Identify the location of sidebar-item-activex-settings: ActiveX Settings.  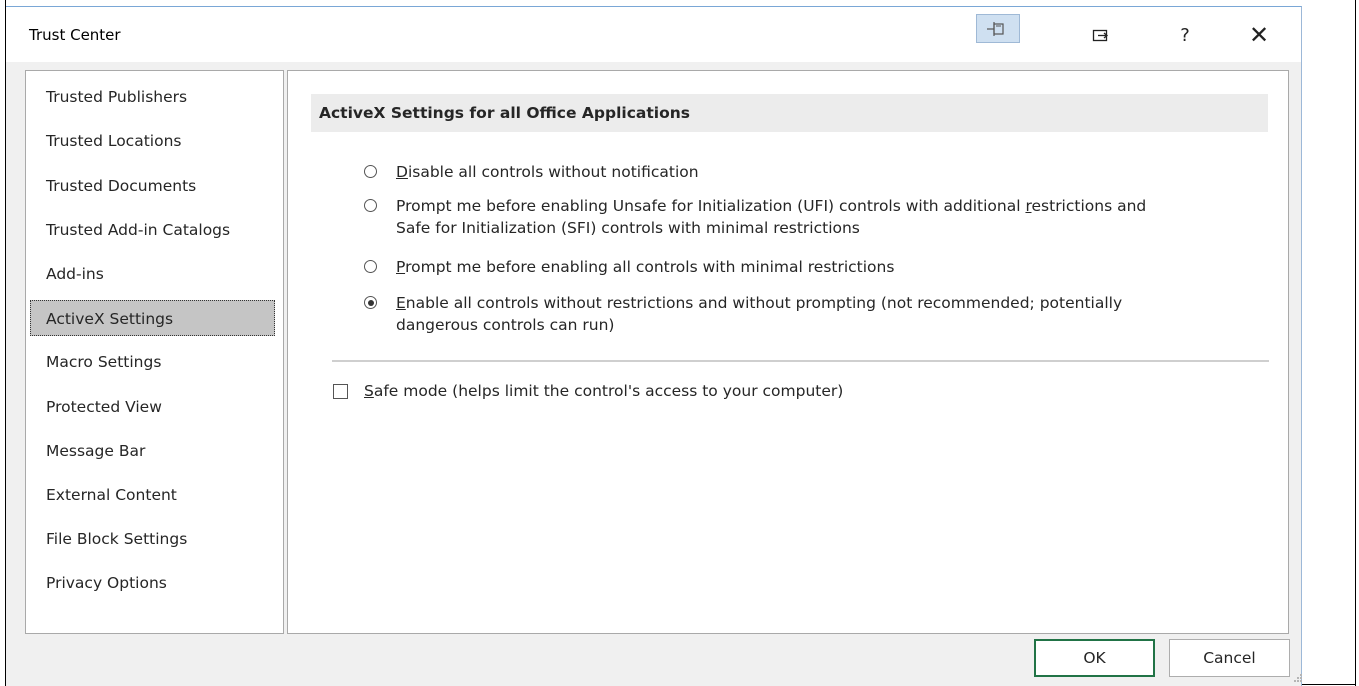
(152, 318).